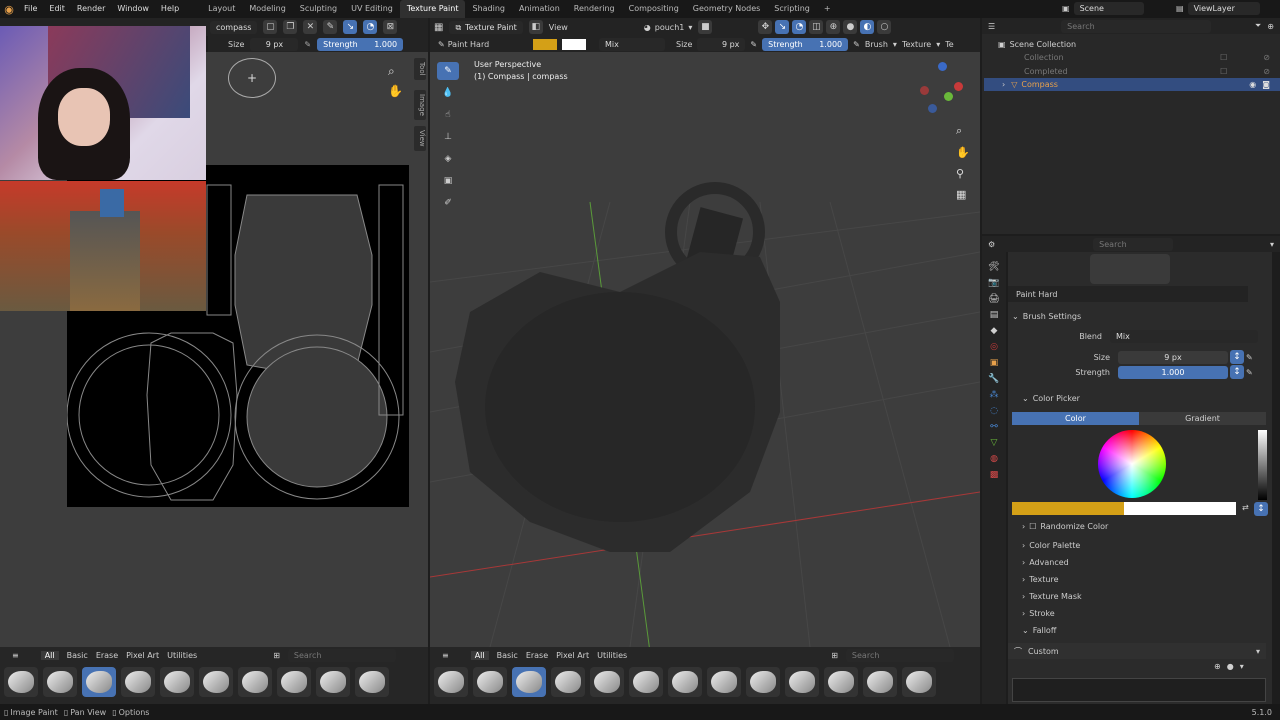  I want to click on outliner-search-input: Search, so click(1136, 26).